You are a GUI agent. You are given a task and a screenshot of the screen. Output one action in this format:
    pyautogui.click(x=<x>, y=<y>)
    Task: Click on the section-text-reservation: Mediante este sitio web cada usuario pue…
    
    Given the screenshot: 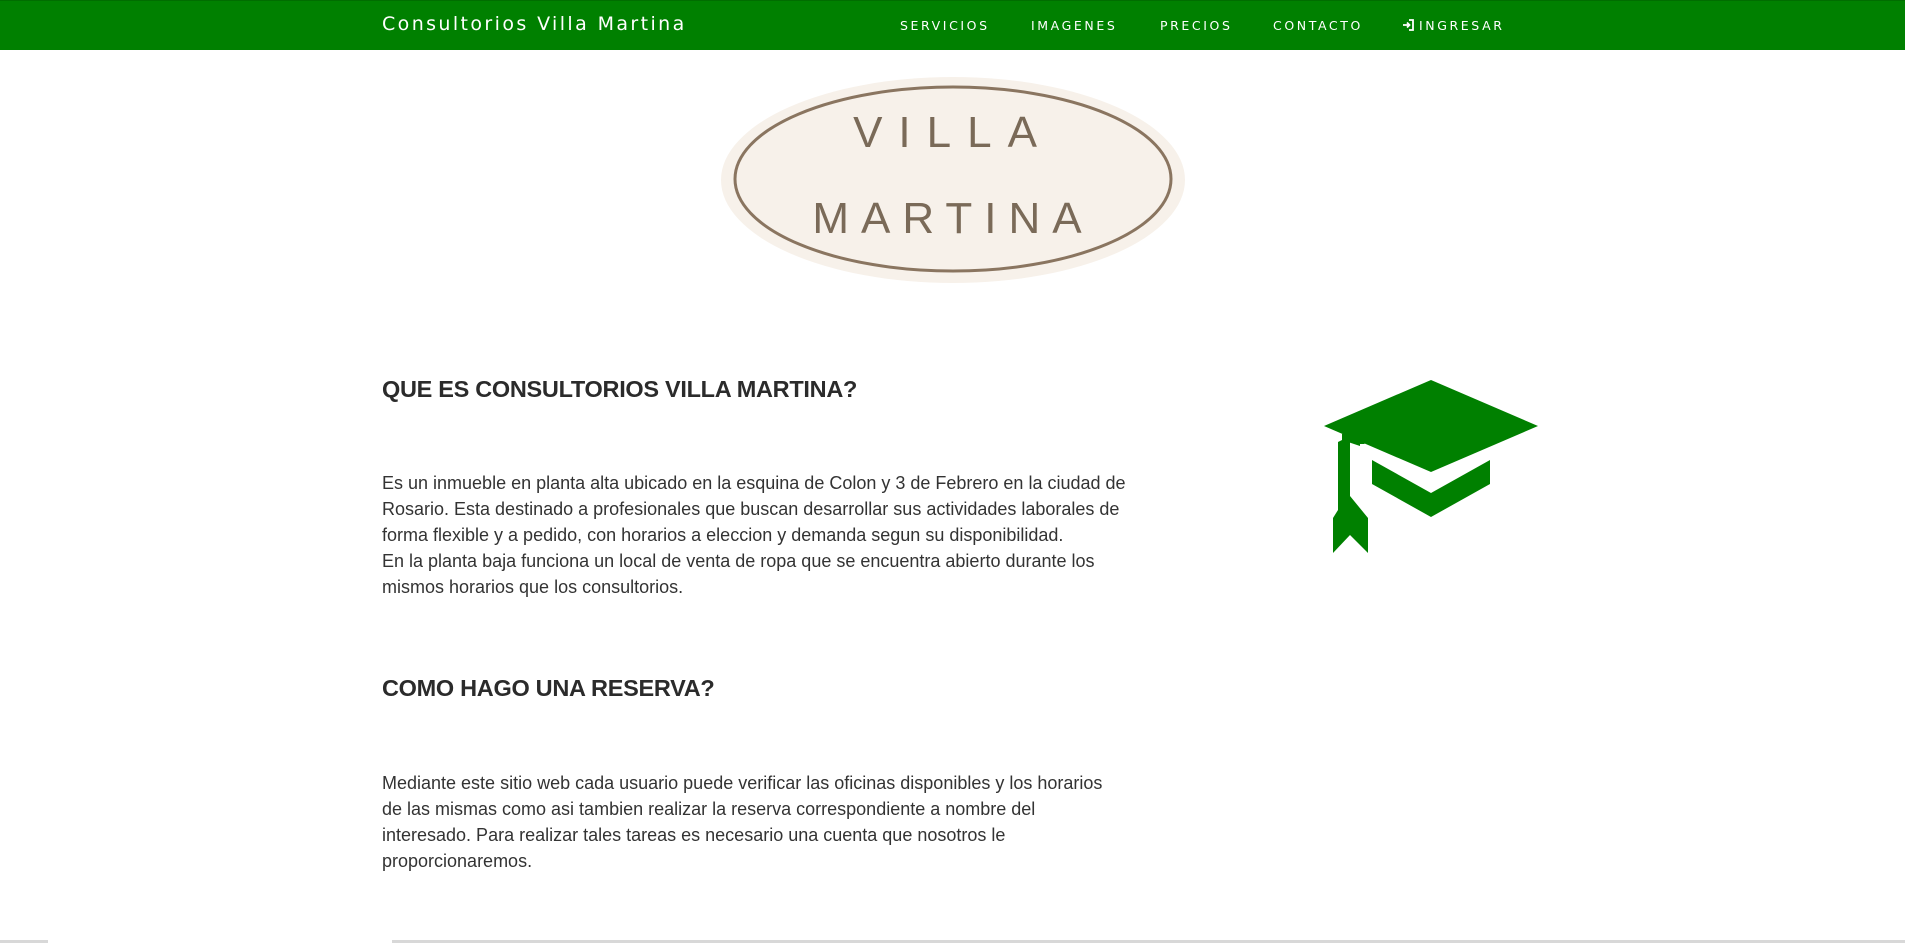 What is the action you would take?
    pyautogui.click(x=762, y=822)
    